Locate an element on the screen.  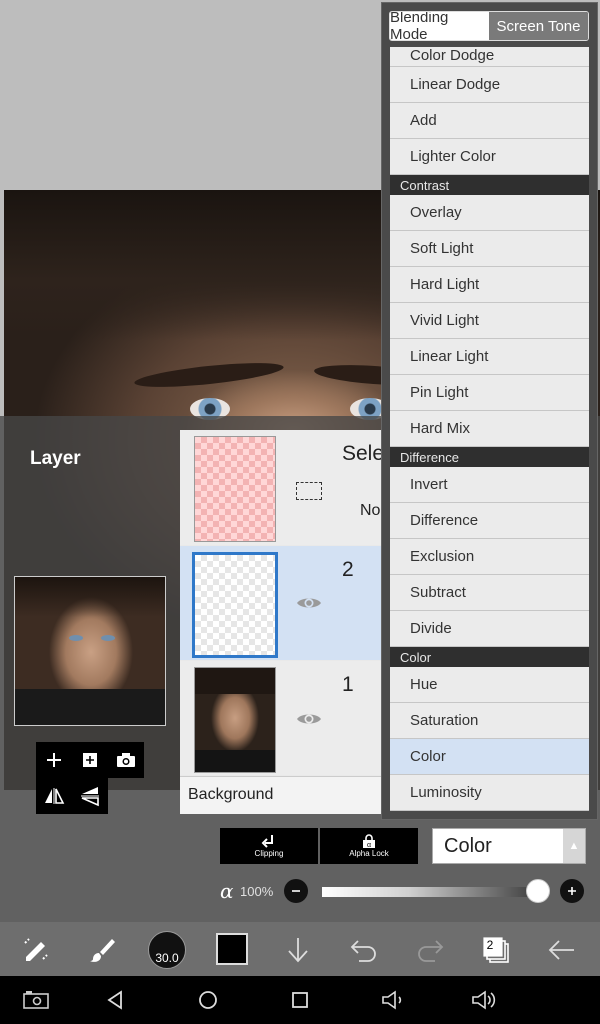
menu-item-lighter-color: Lighter Color is located at coordinates (489, 157).